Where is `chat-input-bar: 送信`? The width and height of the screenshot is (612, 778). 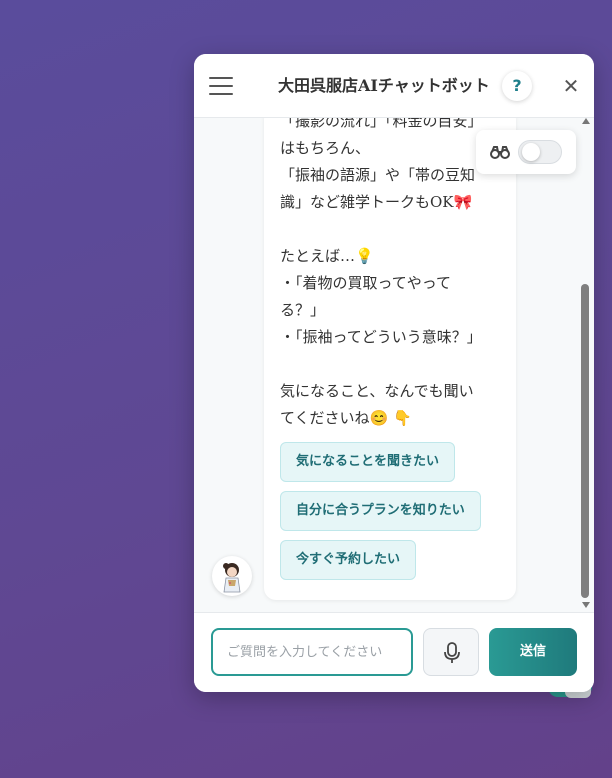
chat-input-bar: 送信 is located at coordinates (394, 652).